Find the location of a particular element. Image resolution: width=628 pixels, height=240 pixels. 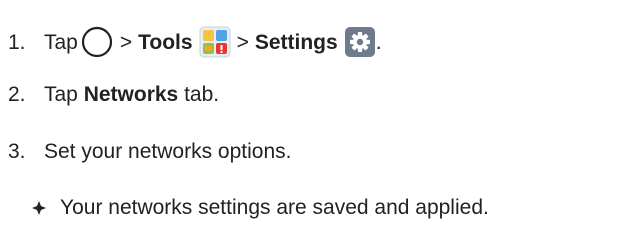

step-3: 3. Set your networks options. is located at coordinates (149, 151).